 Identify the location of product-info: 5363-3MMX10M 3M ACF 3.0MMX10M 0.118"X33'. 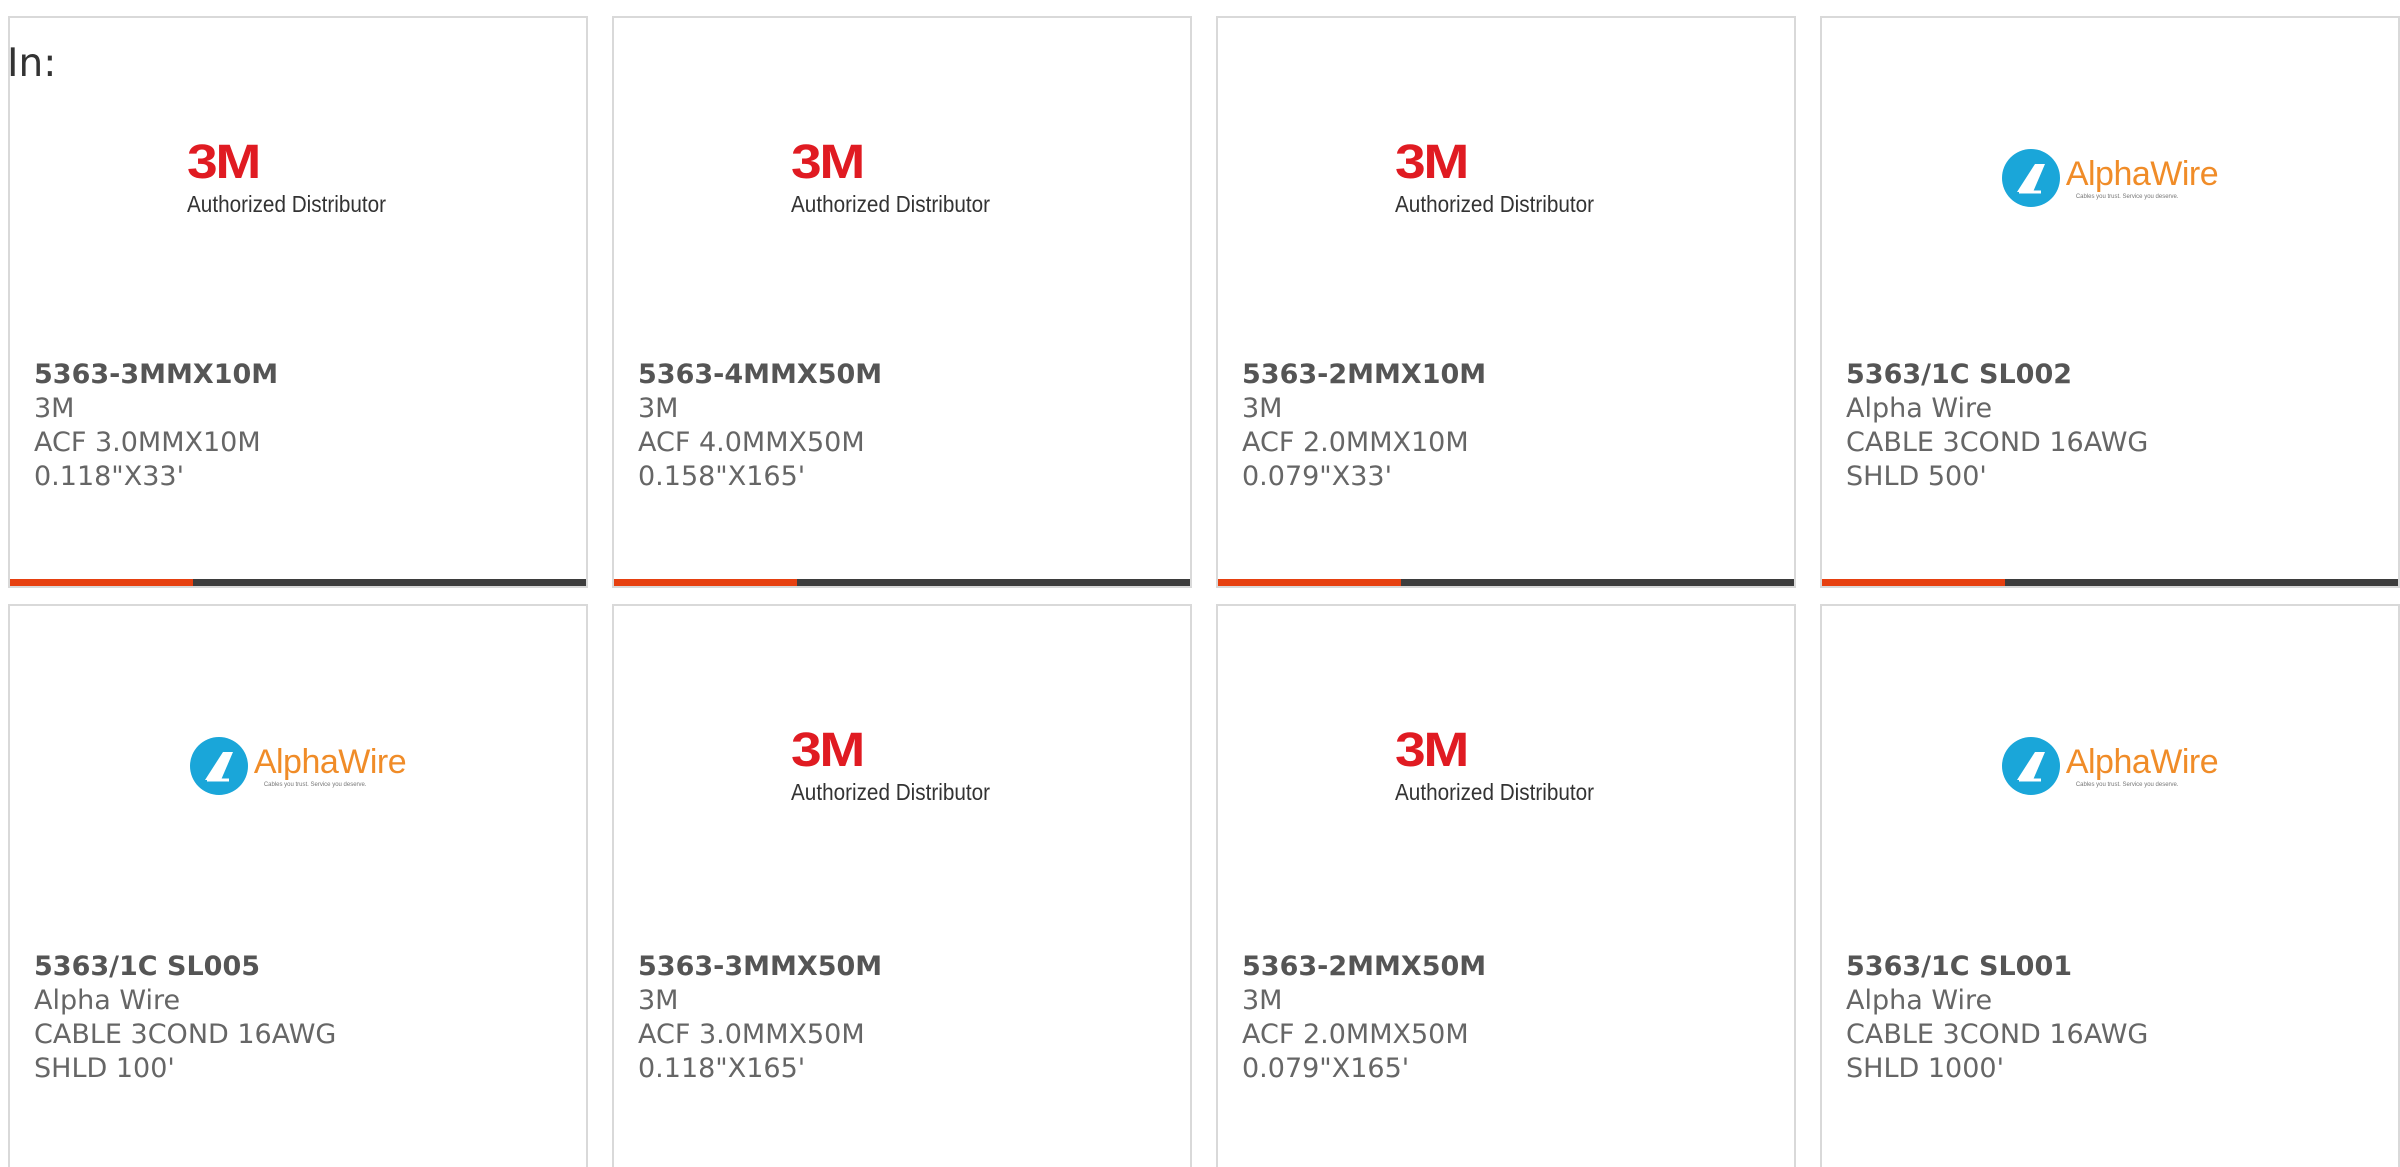
(224, 426).